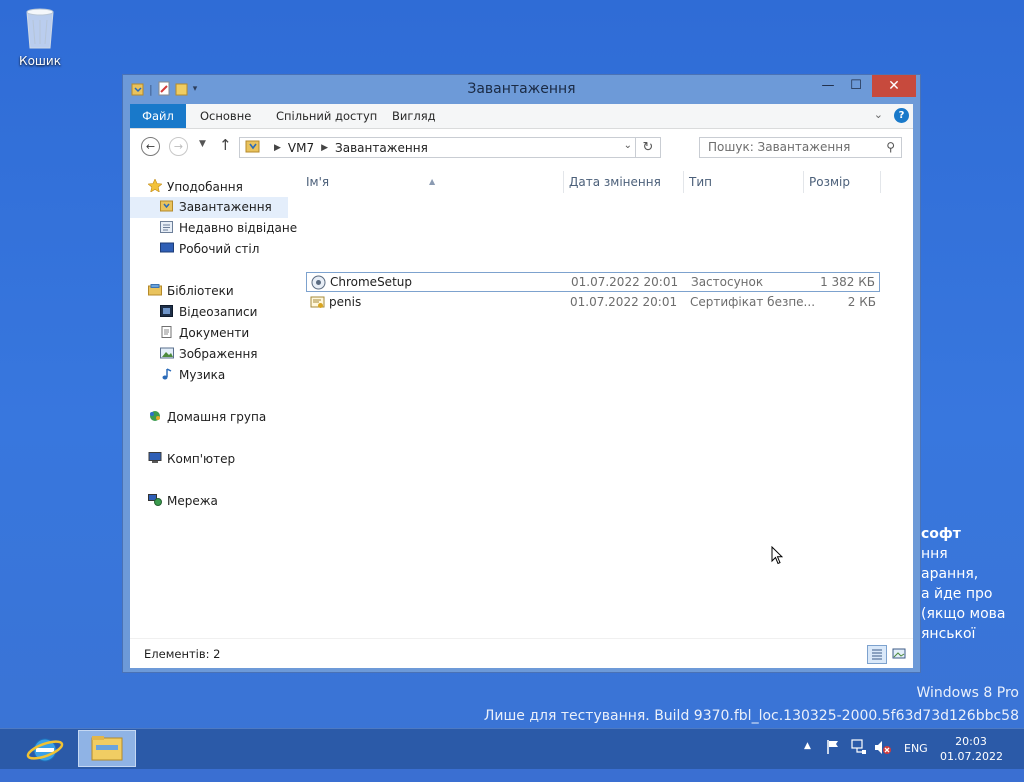 This screenshot has height=782, width=1024. I want to click on nav-item-label: Зображення, so click(218, 354).